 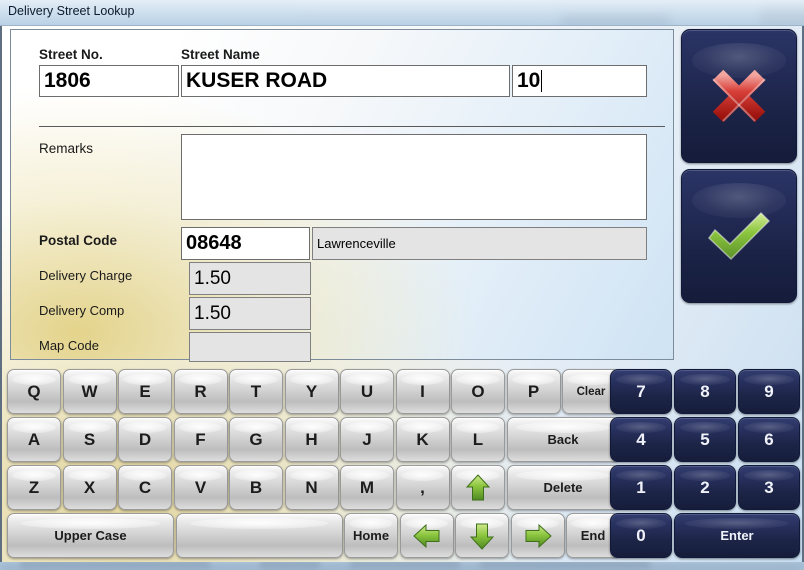 I want to click on key-delete: Delete, so click(x=563, y=487).